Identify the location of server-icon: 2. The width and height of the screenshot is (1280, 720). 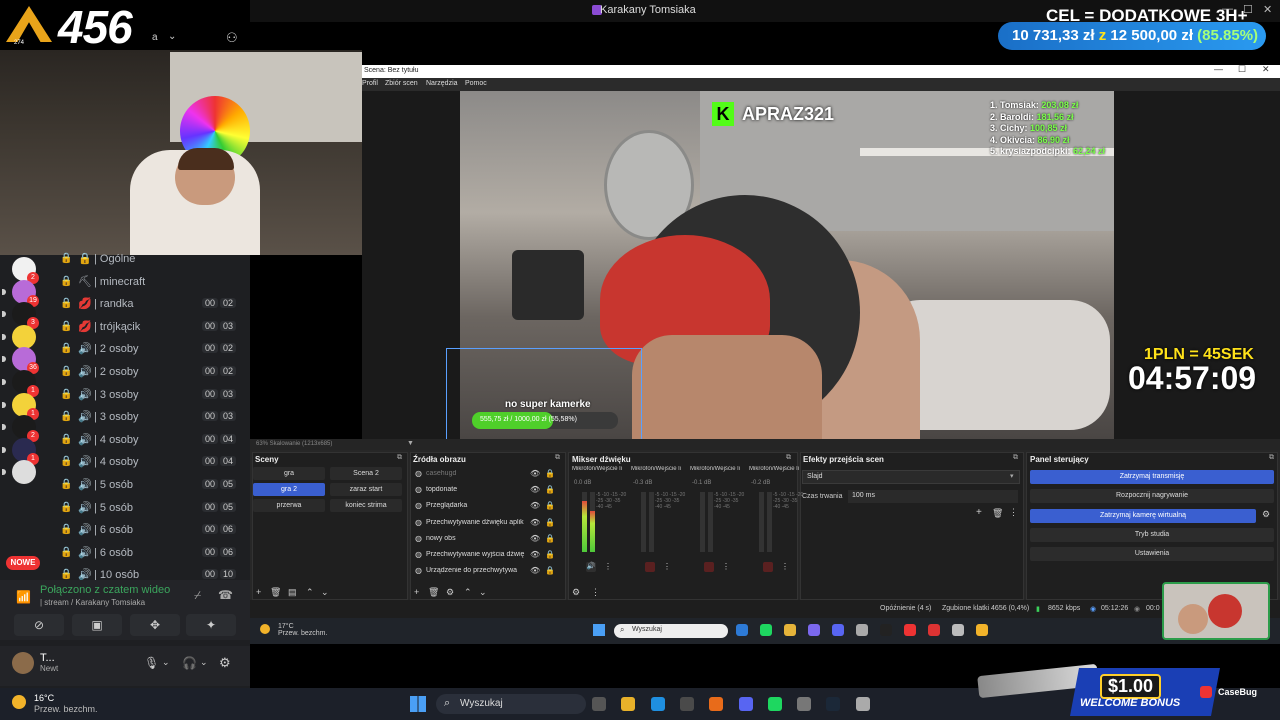
(20, 429).